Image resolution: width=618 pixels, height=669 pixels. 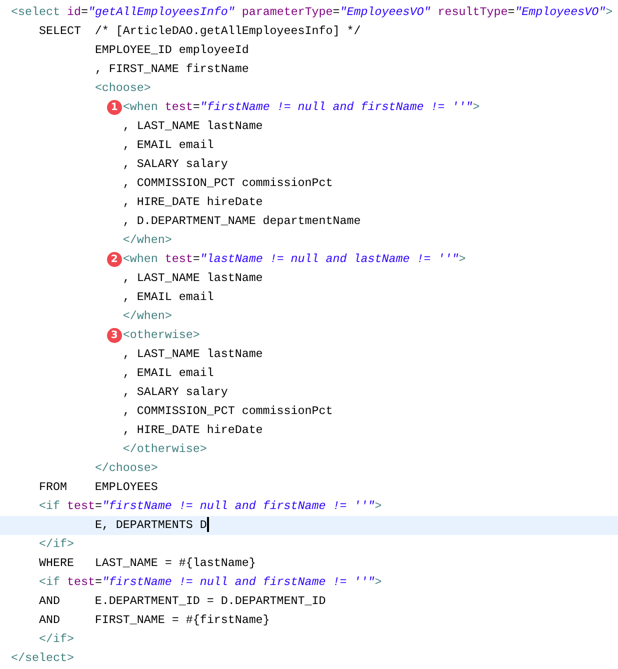 What do you see at coordinates (150, 525) in the screenshot?
I see `code-text: E, DEPARTMENTS D` at bounding box center [150, 525].